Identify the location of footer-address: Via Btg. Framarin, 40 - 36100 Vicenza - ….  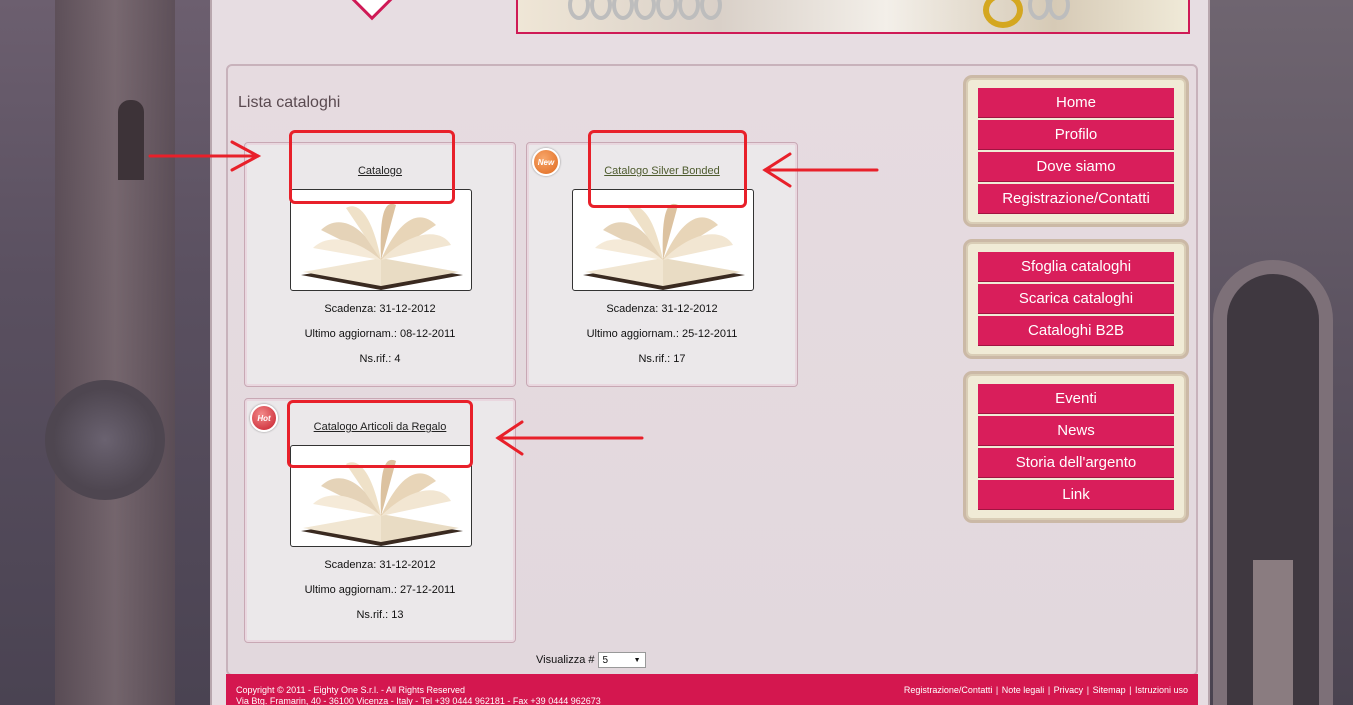
(418, 700).